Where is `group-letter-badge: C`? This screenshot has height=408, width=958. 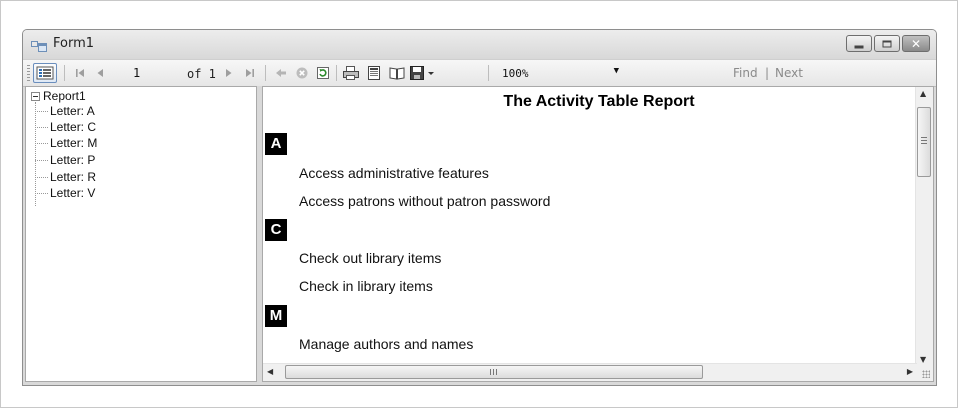
group-letter-badge: C is located at coordinates (276, 230).